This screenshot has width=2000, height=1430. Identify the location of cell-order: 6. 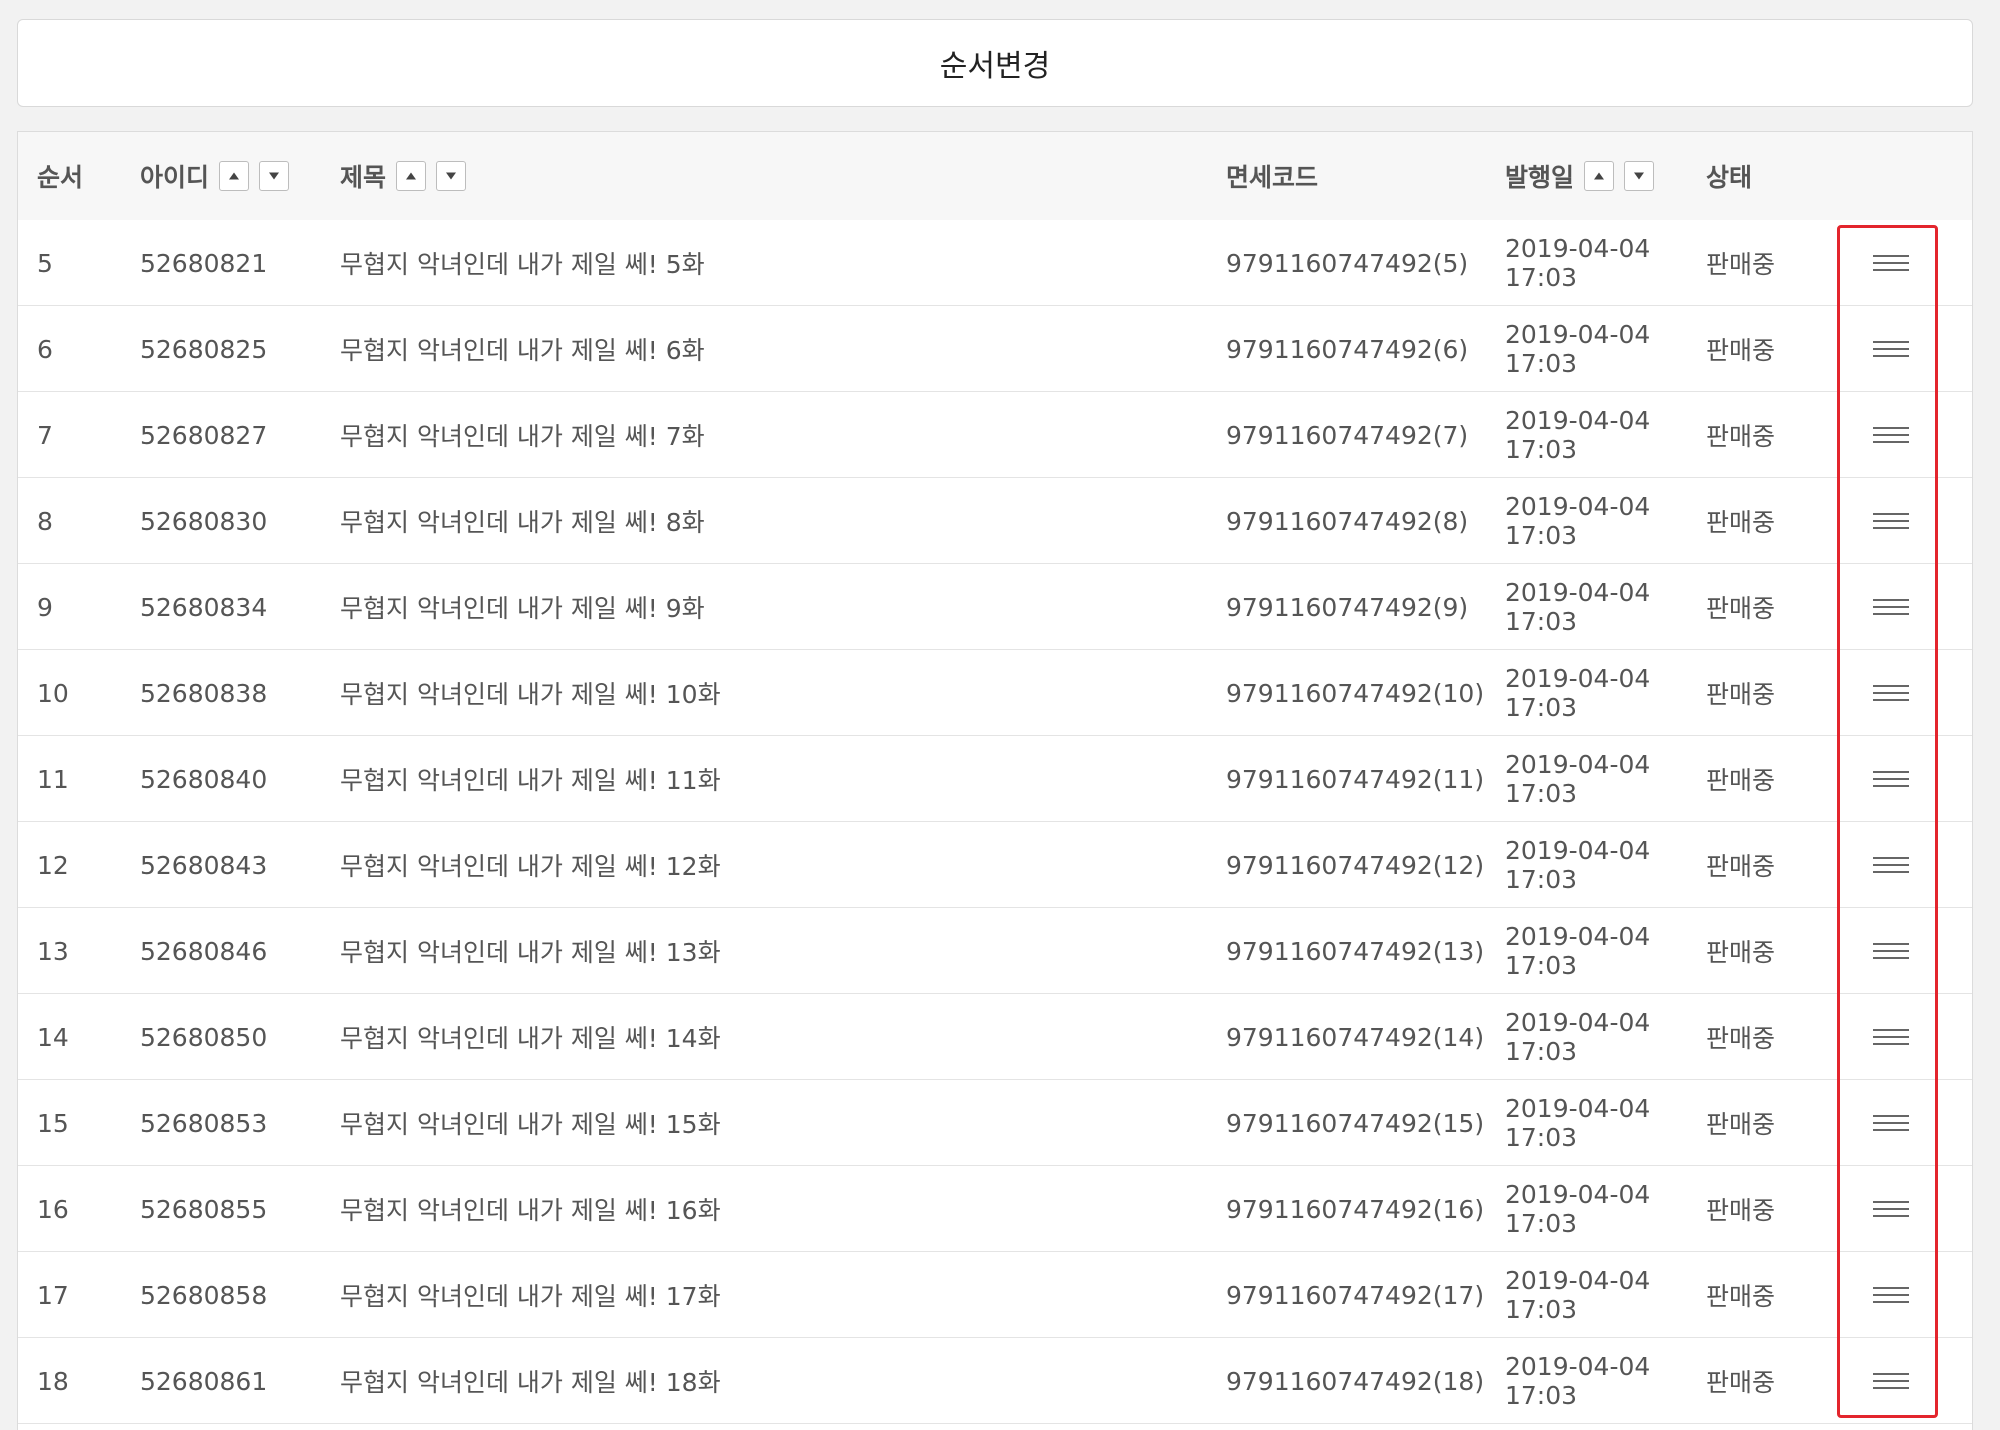
(45, 349).